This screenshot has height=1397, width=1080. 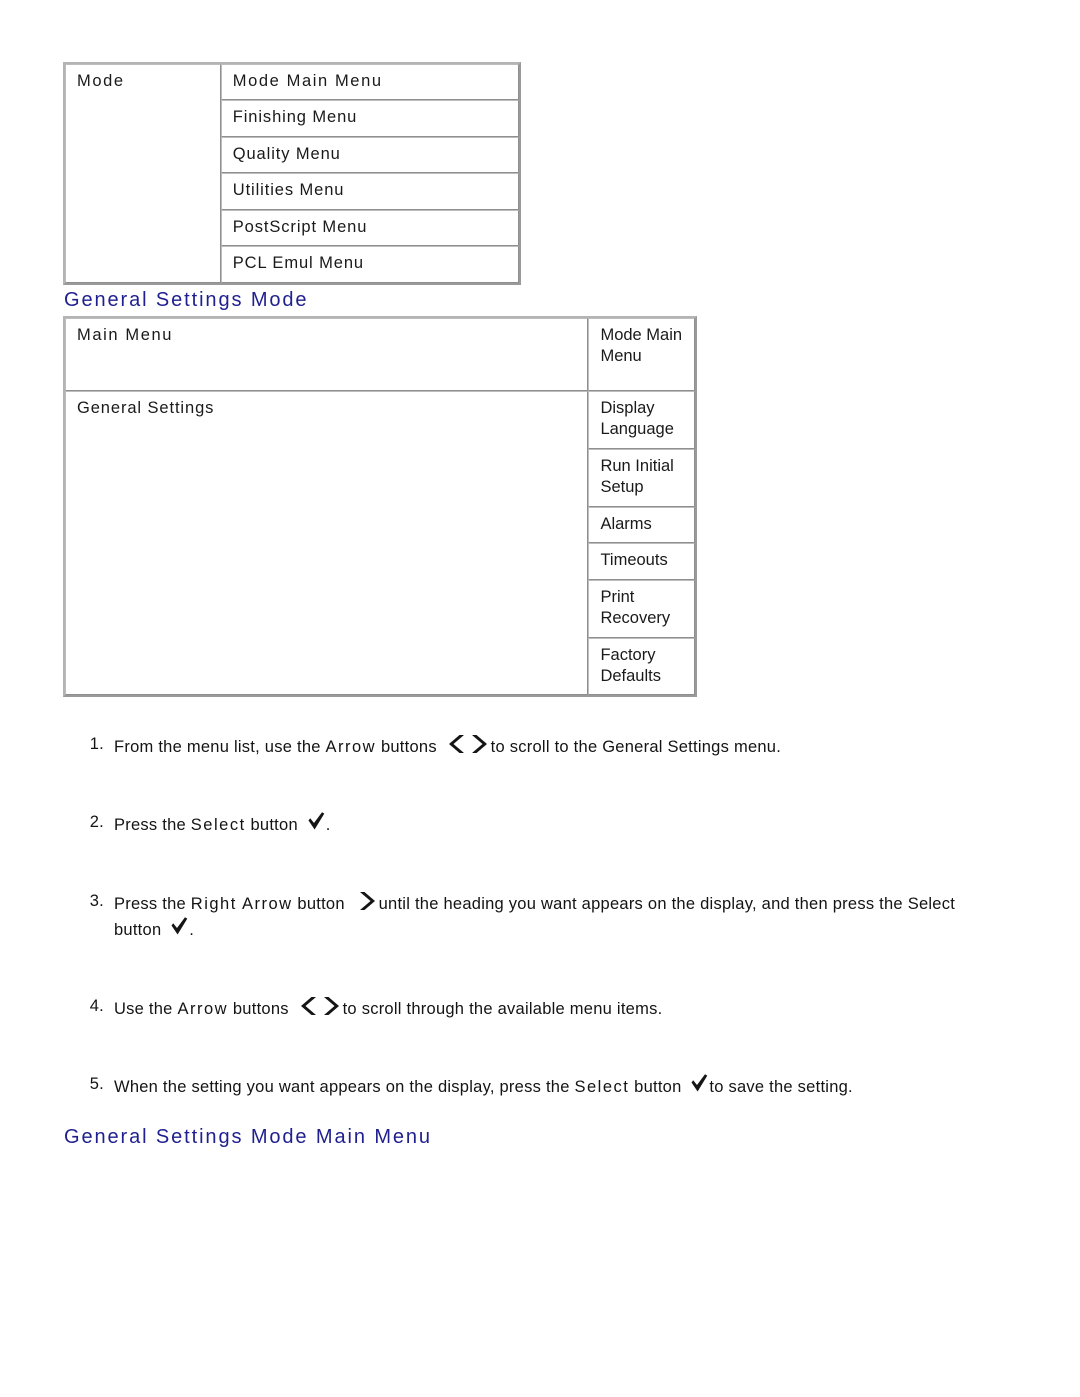 I want to click on general-settings-cell: General Settings, so click(x=327, y=543).